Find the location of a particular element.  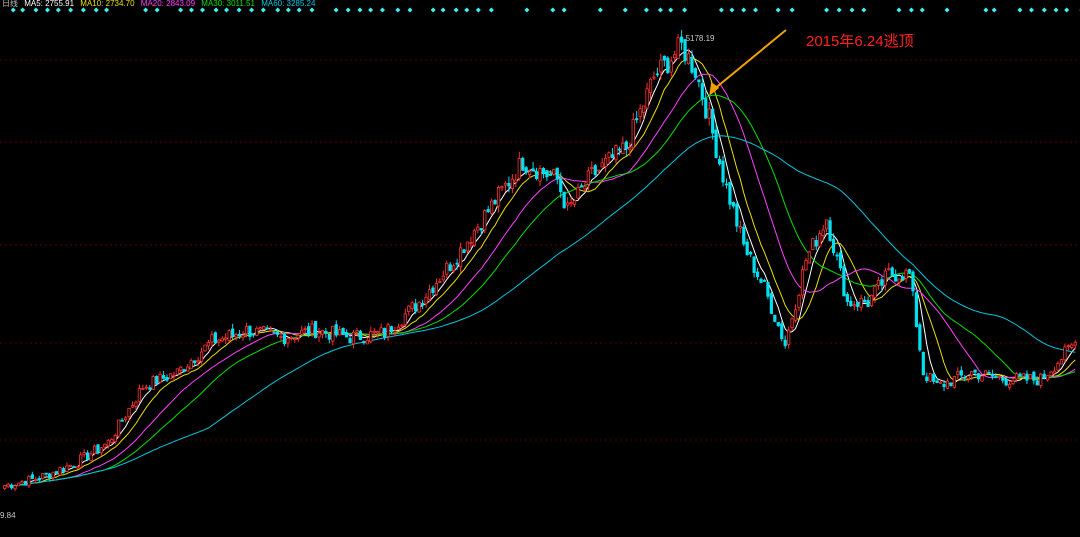

signal-dot-row is located at coordinates (545, 10).